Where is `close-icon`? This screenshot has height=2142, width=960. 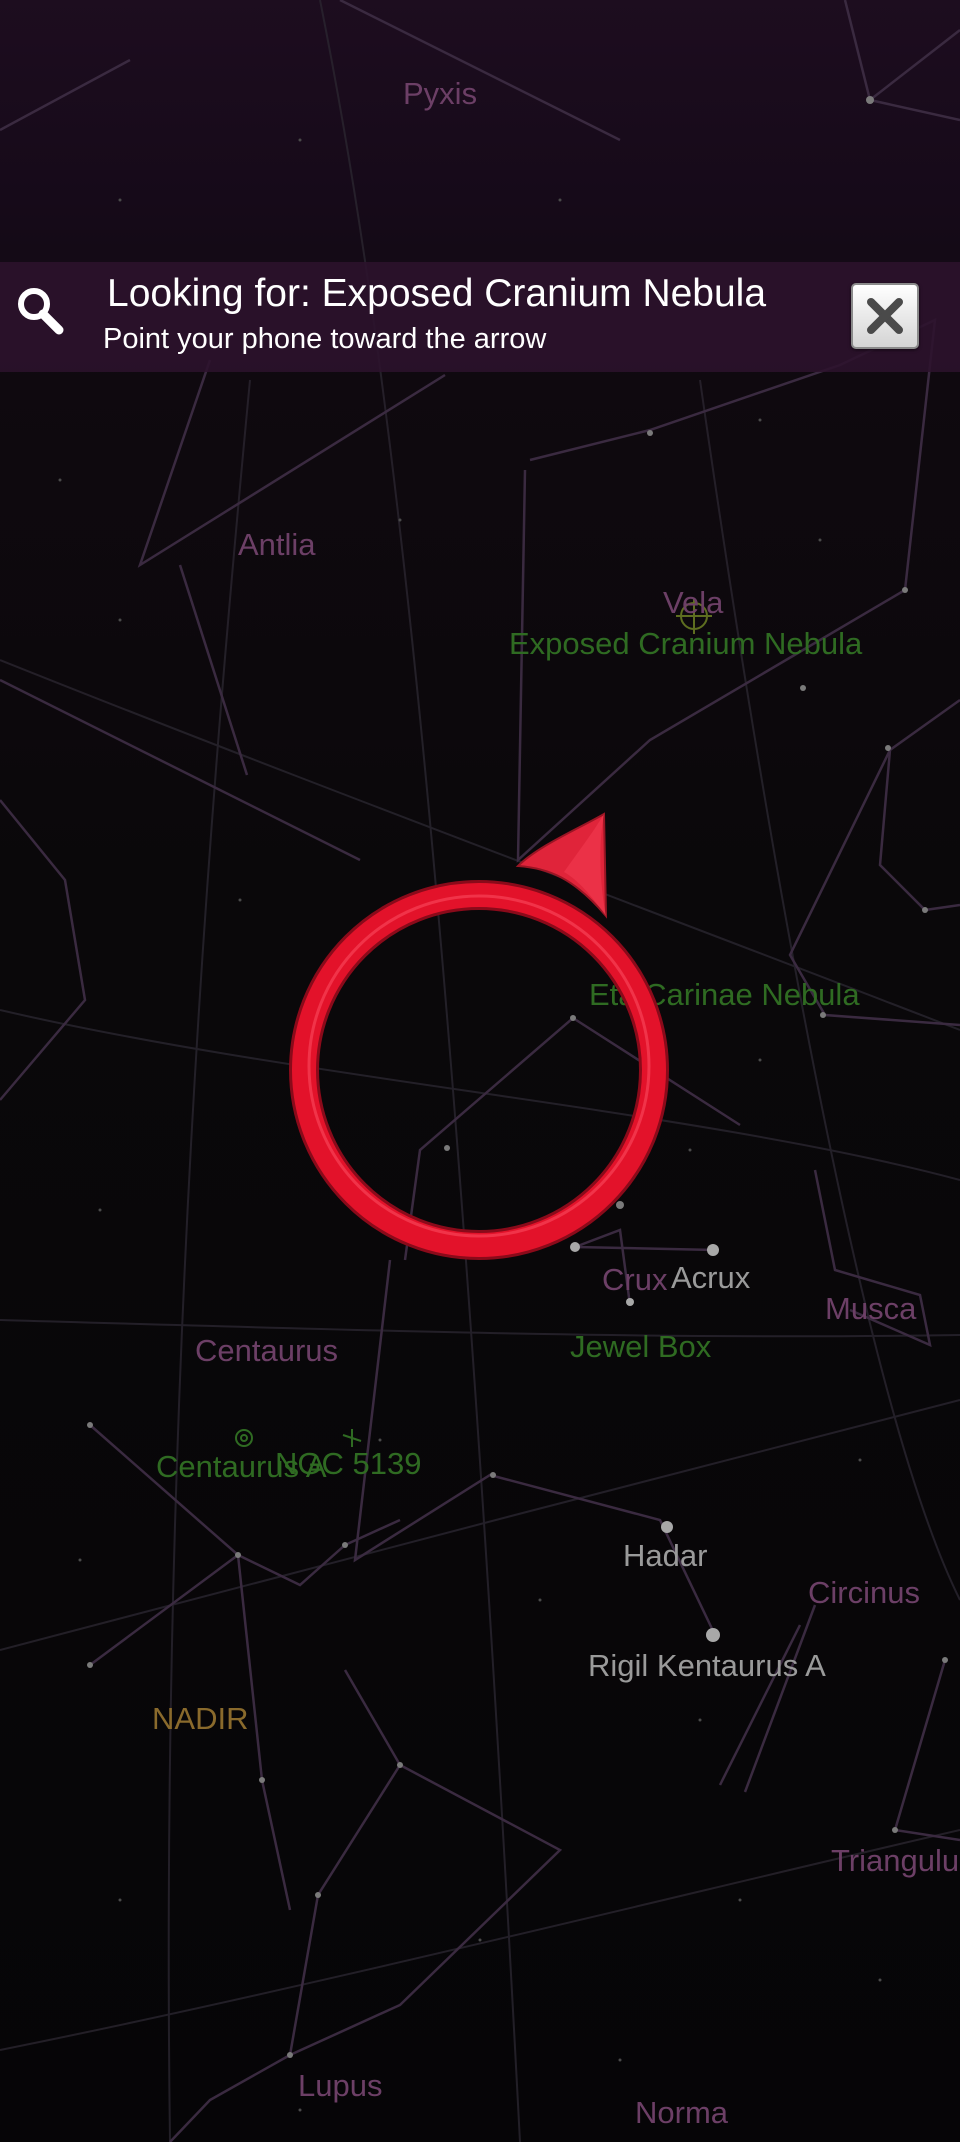
close-icon is located at coordinates (885, 316).